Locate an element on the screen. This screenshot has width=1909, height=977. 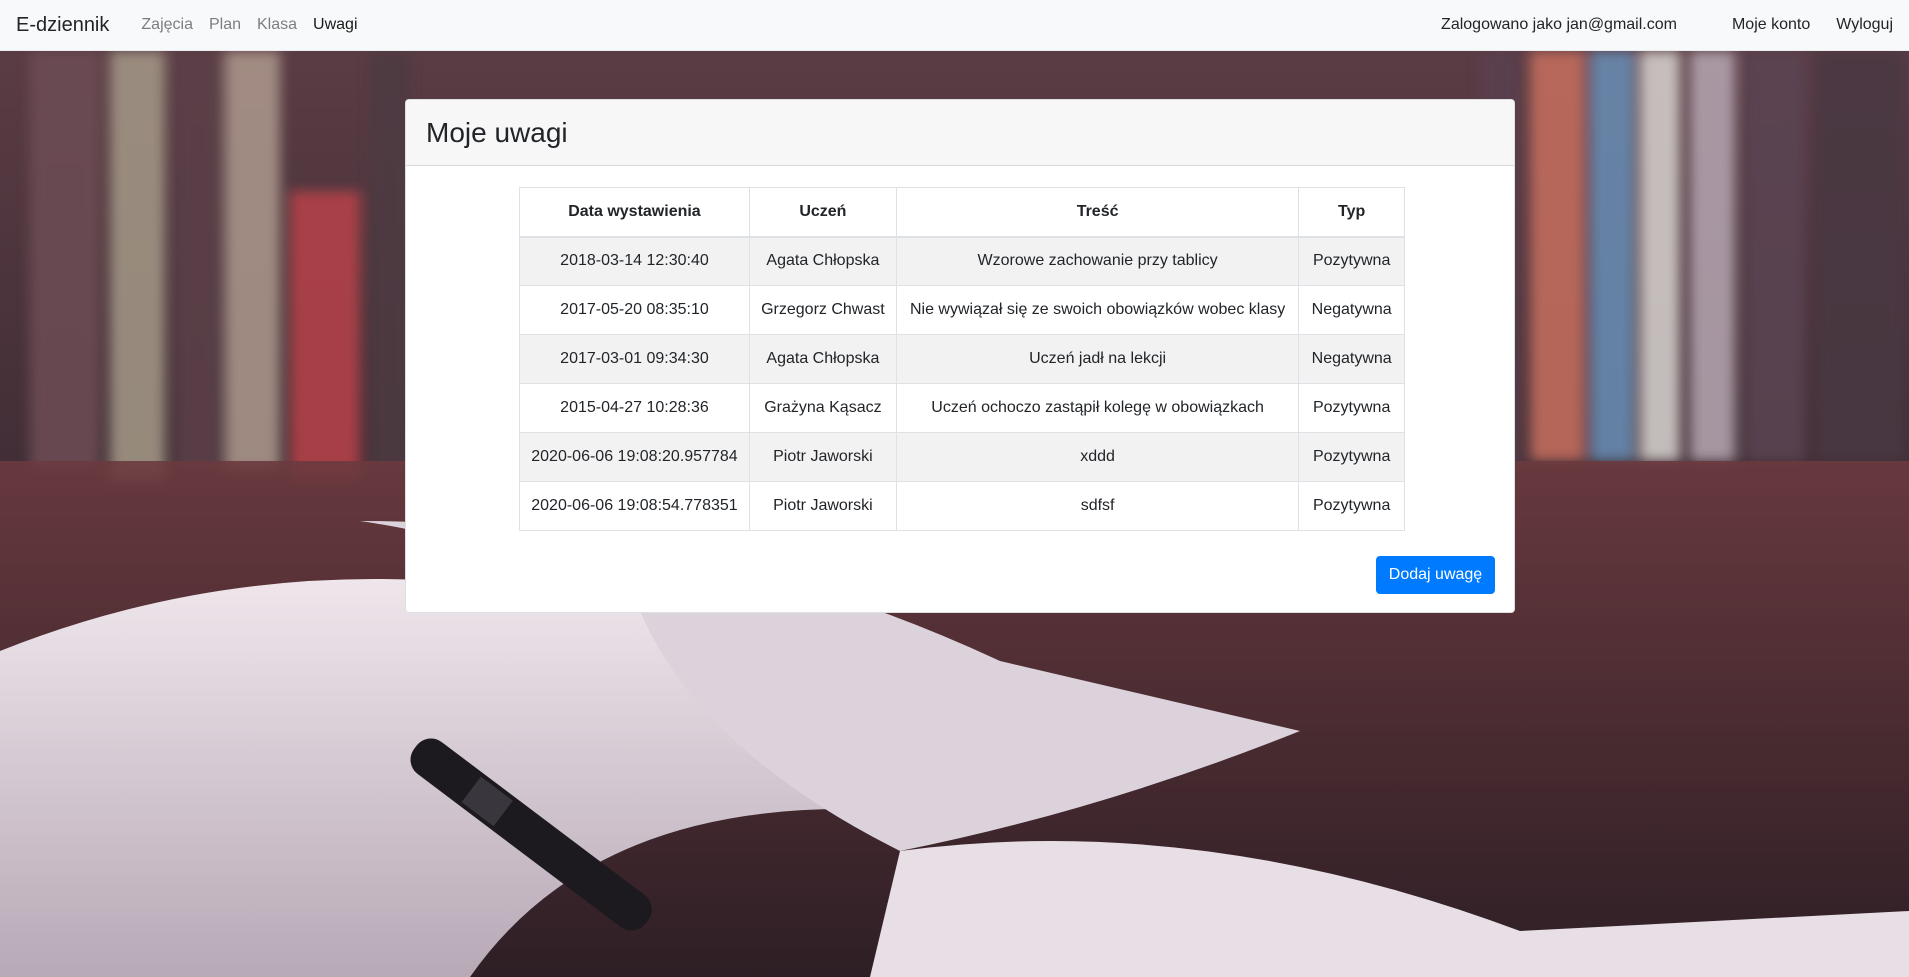
brand-link: E-dziennik is located at coordinates (62, 25).